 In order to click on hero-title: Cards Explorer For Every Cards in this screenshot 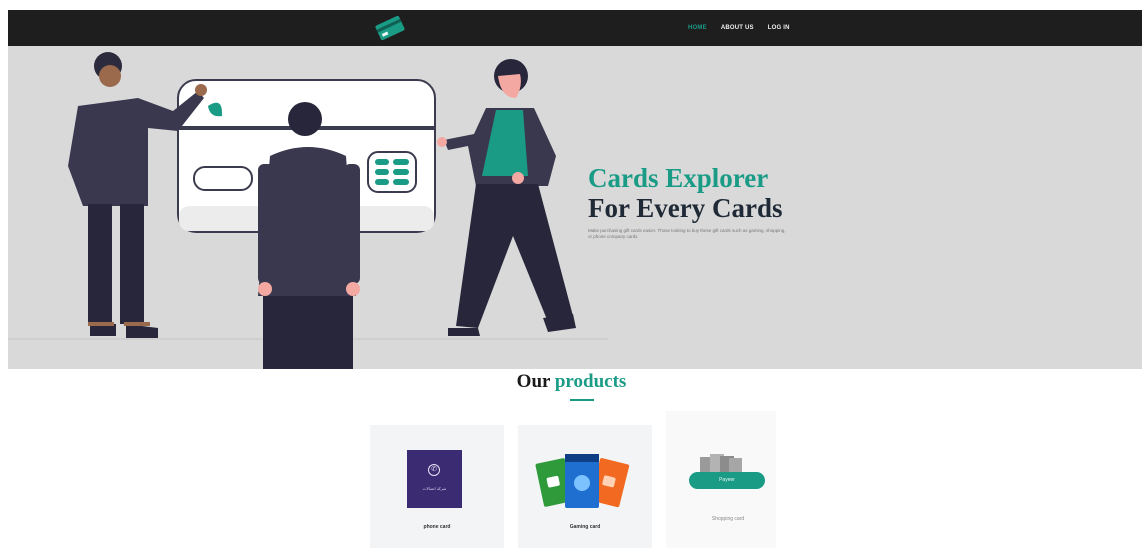, I will do `click(685, 193)`.